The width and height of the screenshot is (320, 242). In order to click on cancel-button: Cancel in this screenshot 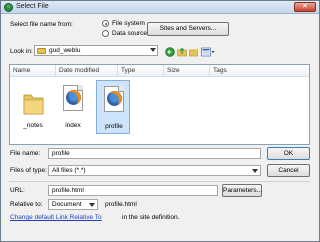, I will do `click(288, 170)`.